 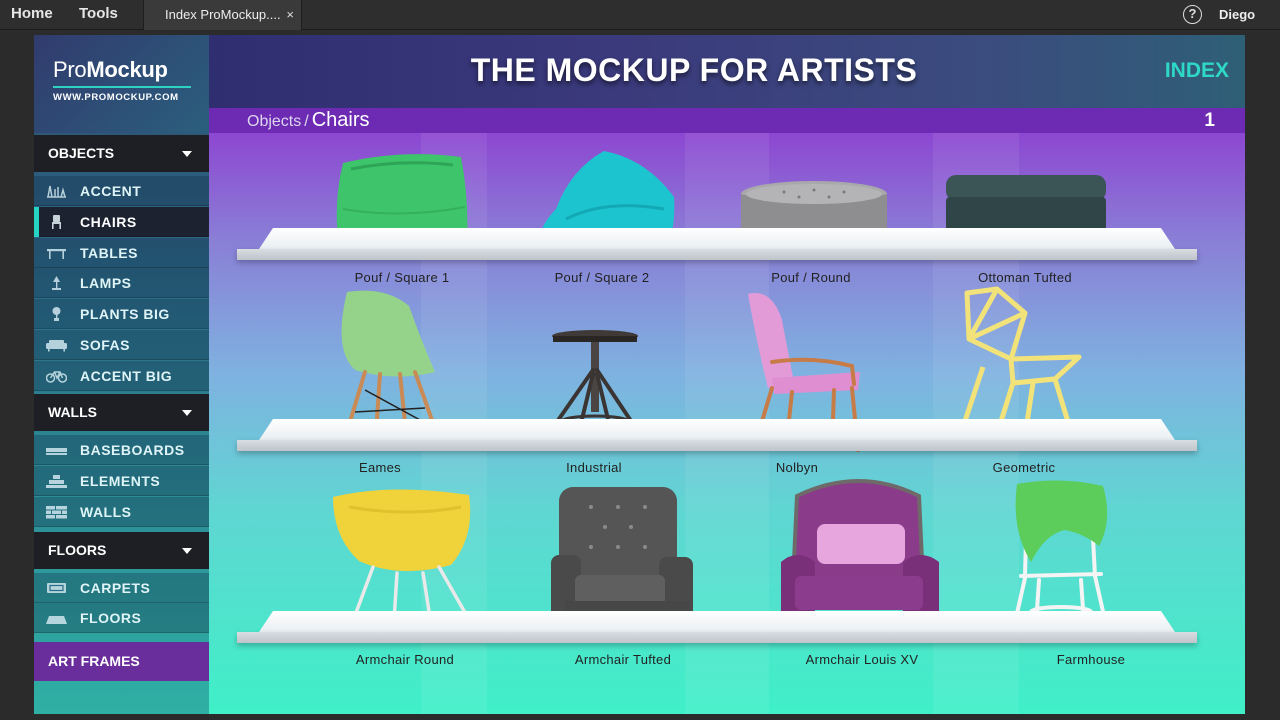 I want to click on sidebar-item-carpets: CARPETS, so click(x=121, y=588).